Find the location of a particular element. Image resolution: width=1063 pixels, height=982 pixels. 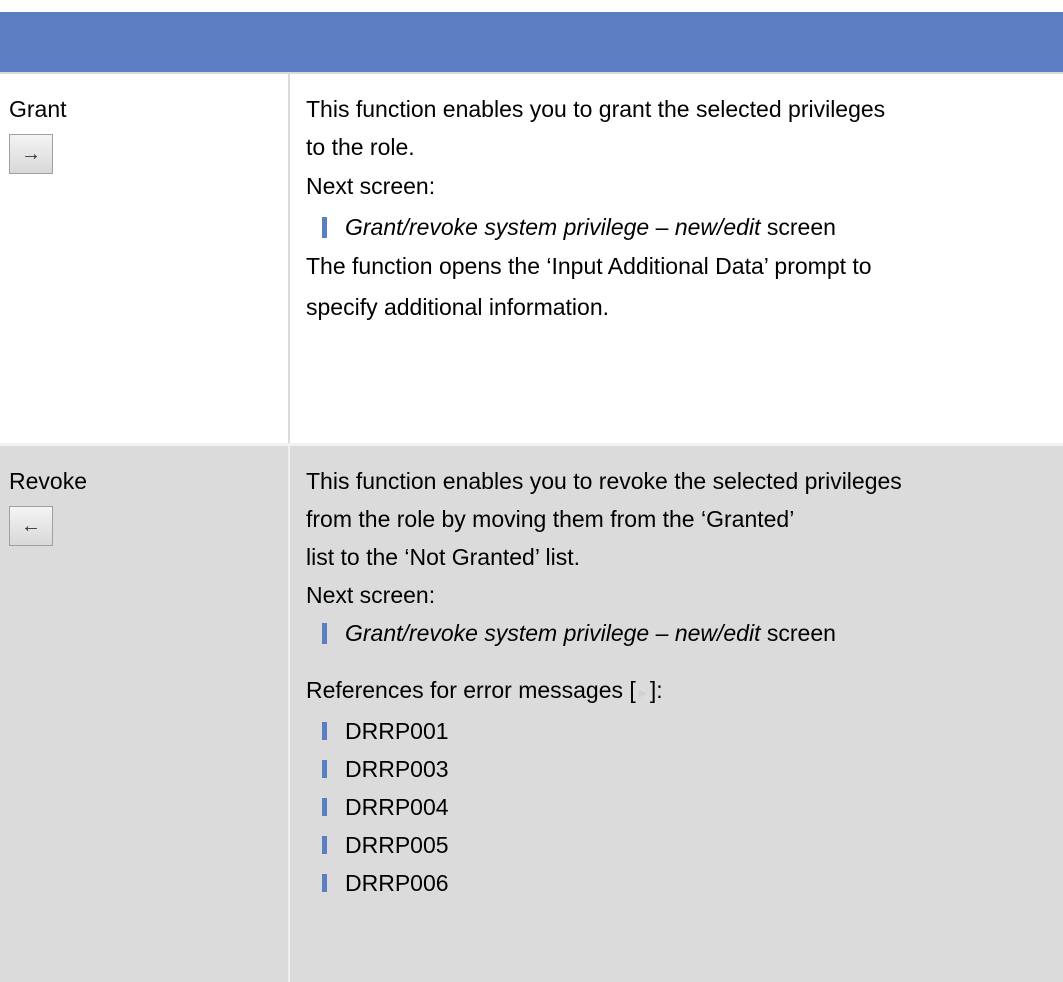

error-code: DRRP004 is located at coordinates (397, 807).